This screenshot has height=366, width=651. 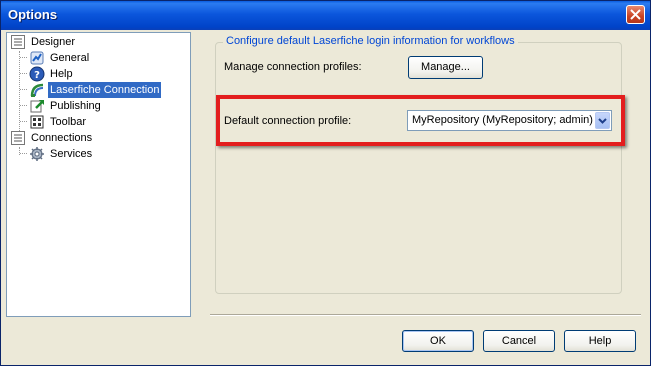 I want to click on laserfiche-icon, so click(x=37, y=90).